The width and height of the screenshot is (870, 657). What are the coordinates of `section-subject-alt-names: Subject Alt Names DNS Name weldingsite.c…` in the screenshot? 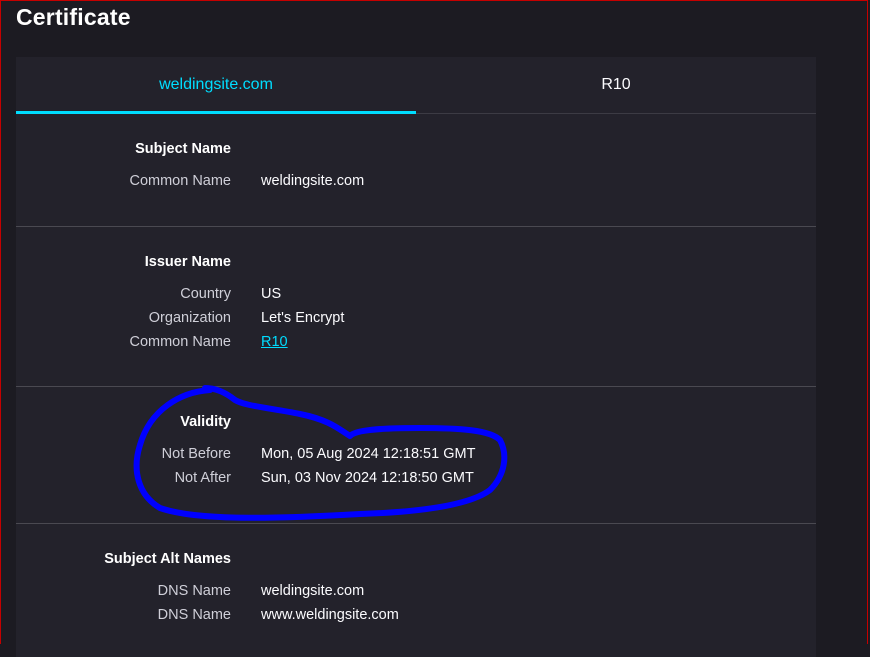 It's located at (416, 575).